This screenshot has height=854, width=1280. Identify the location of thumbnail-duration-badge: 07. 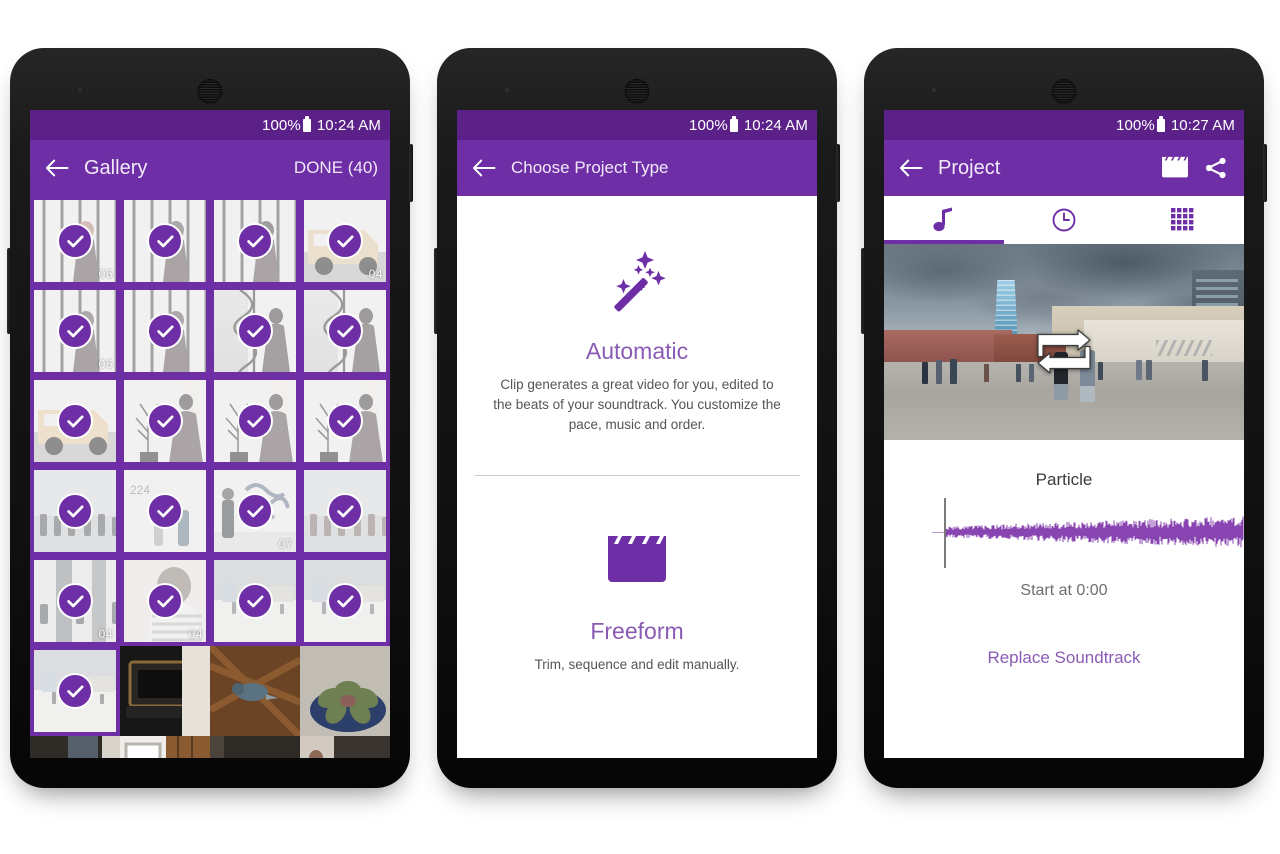
(285, 544).